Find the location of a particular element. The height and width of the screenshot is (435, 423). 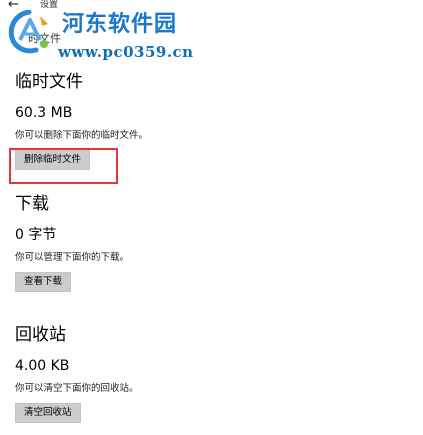

section-size: 4.00 KB is located at coordinates (42, 366).